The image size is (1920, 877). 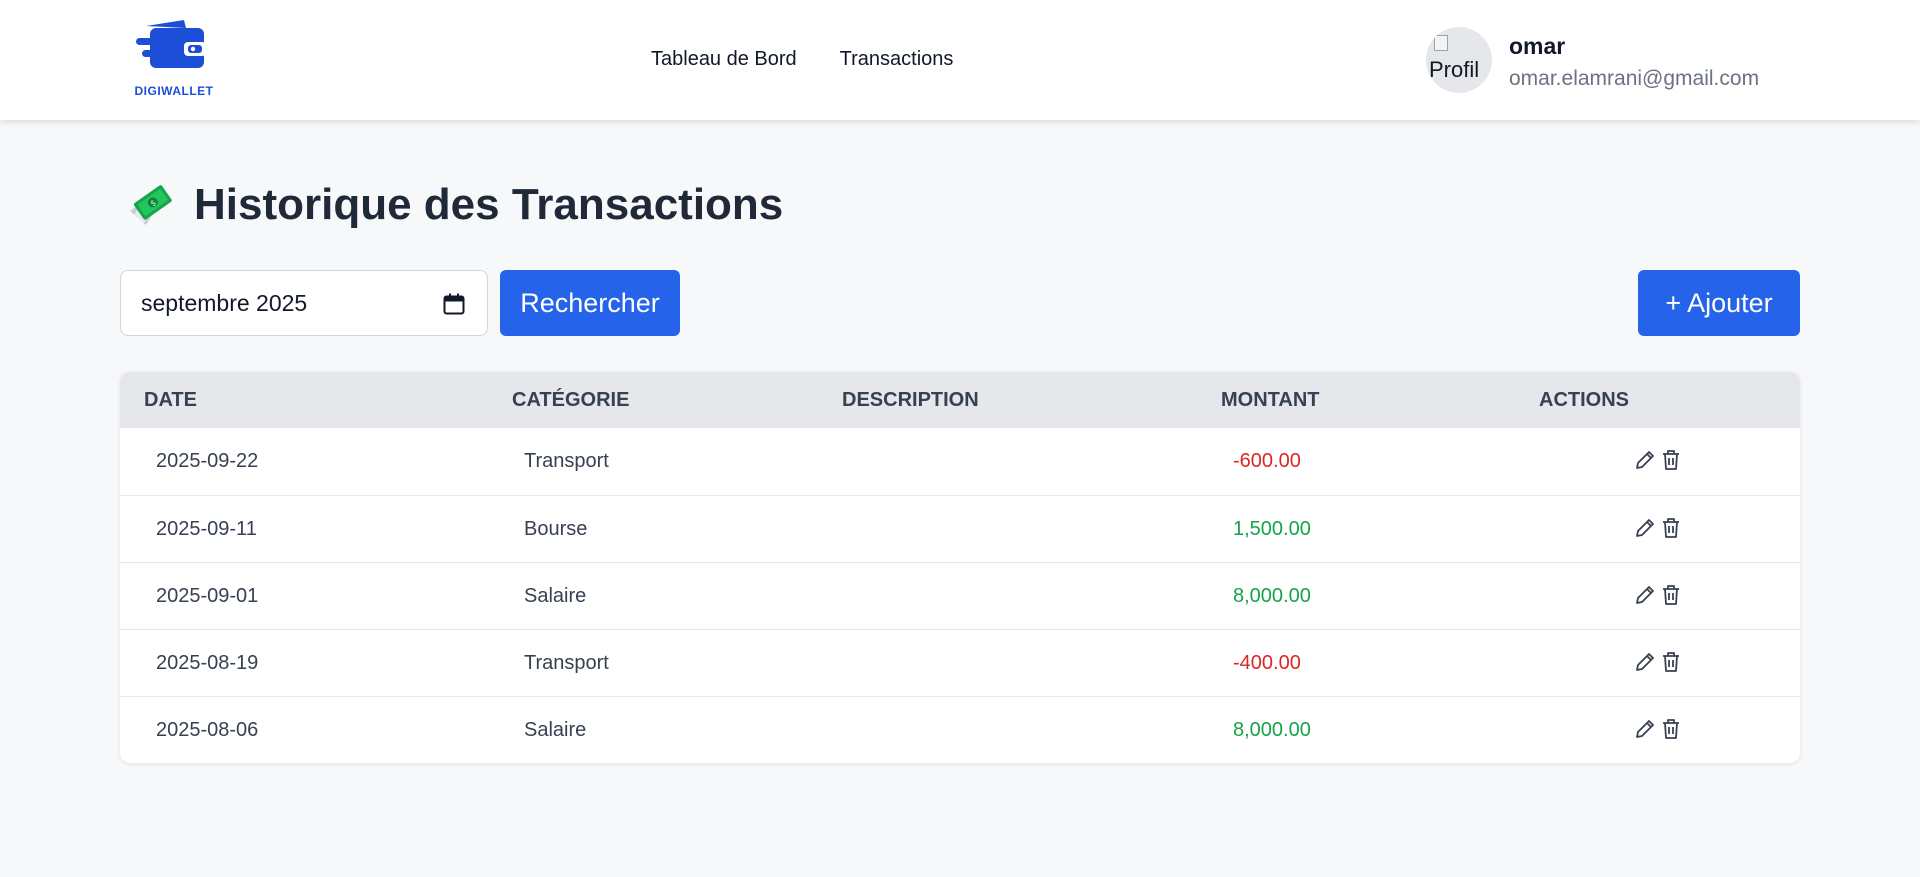 I want to click on cell-date: 2025-08-19, so click(x=207, y=663).